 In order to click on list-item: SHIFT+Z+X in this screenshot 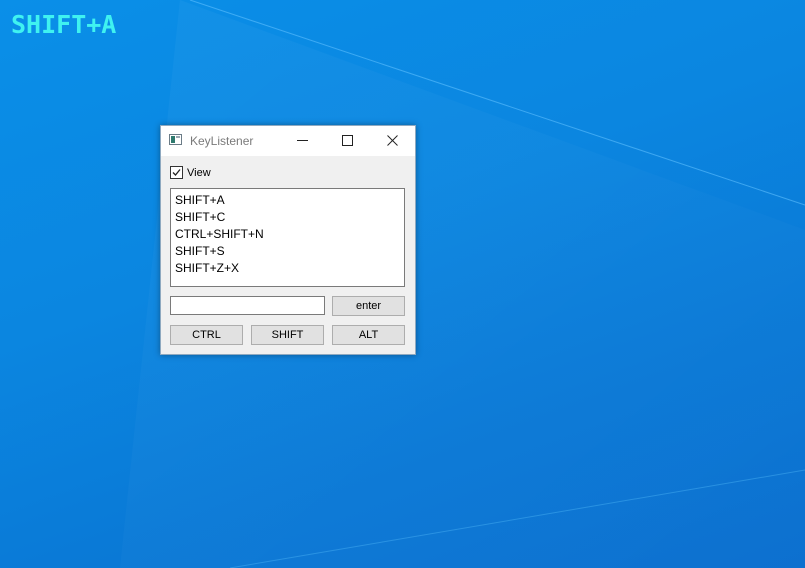, I will do `click(287, 268)`.